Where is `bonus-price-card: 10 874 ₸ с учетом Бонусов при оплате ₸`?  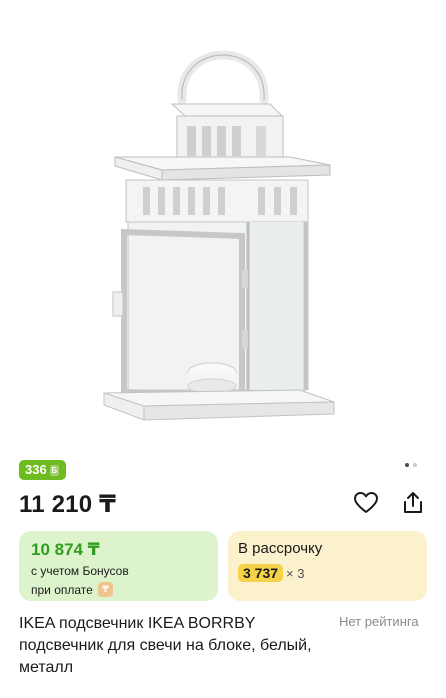
bonus-price-card: 10 874 ₸ с учетом Бонусов при оплате ₸ is located at coordinates (118, 566).